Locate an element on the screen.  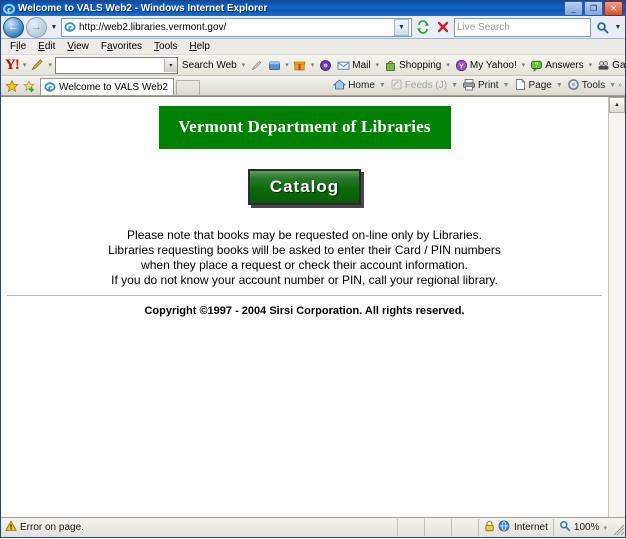
tools-icon is located at coordinates (573, 86).